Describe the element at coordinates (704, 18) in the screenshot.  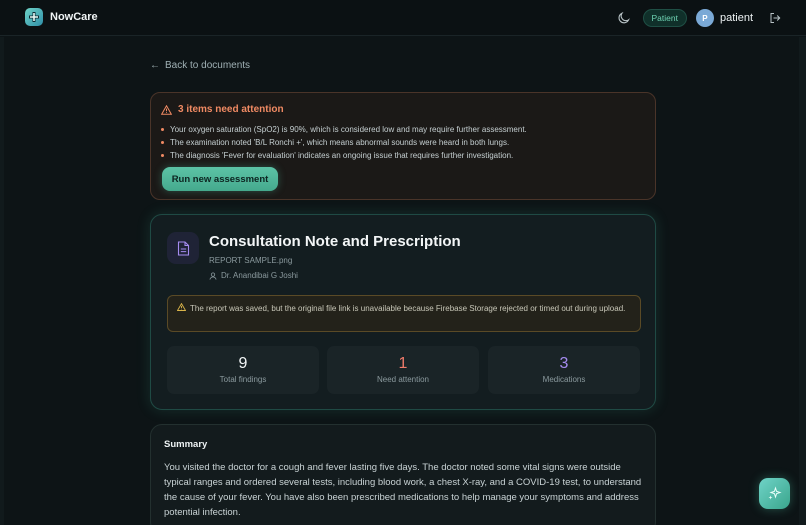
I see `avatar: P` at that location.